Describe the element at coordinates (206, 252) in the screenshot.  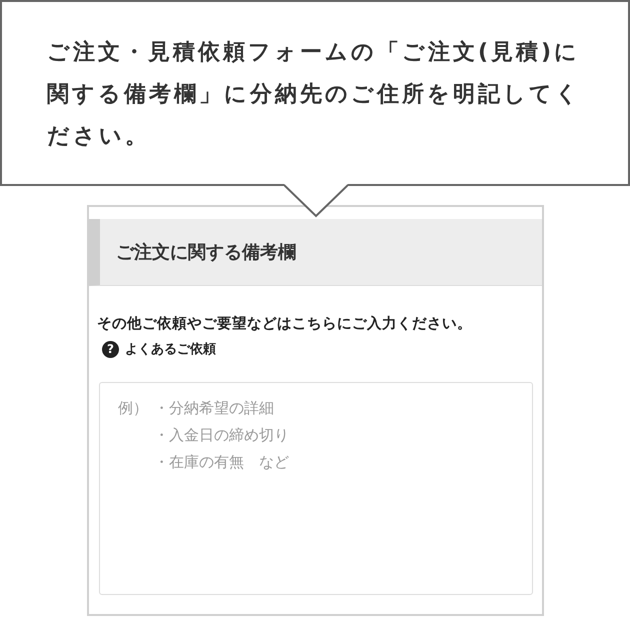
I see `section-title: ご注文に関する備考欄` at that location.